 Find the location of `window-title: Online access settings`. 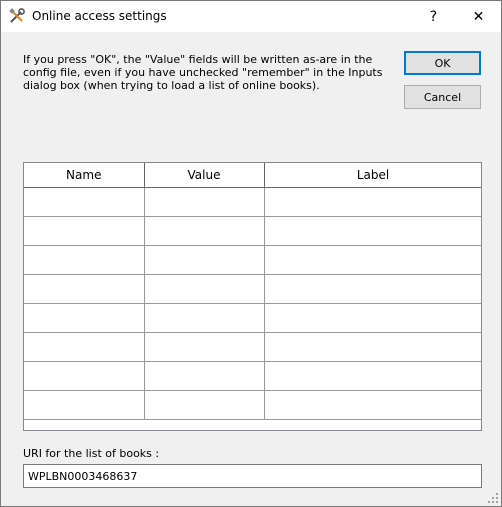

window-title: Online access settings is located at coordinates (99, 16).